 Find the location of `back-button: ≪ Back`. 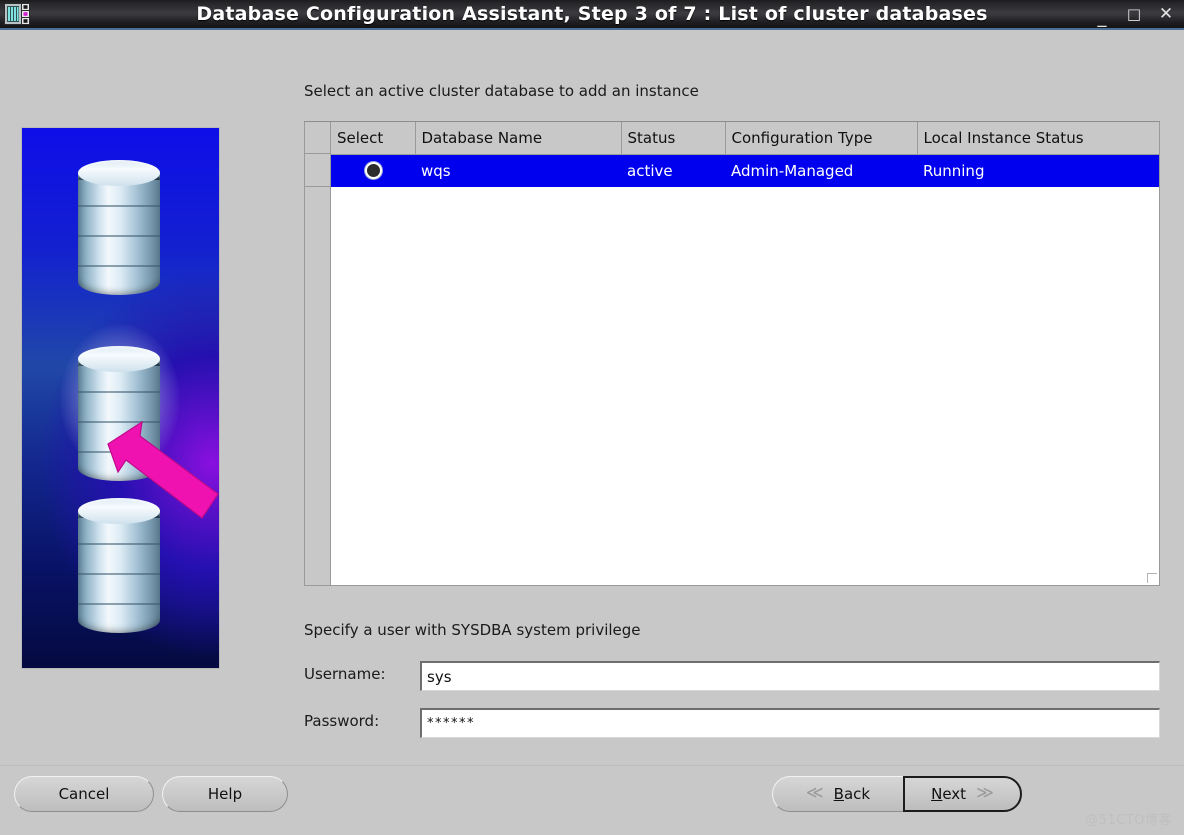

back-button: ≪ Back is located at coordinates (837, 794).